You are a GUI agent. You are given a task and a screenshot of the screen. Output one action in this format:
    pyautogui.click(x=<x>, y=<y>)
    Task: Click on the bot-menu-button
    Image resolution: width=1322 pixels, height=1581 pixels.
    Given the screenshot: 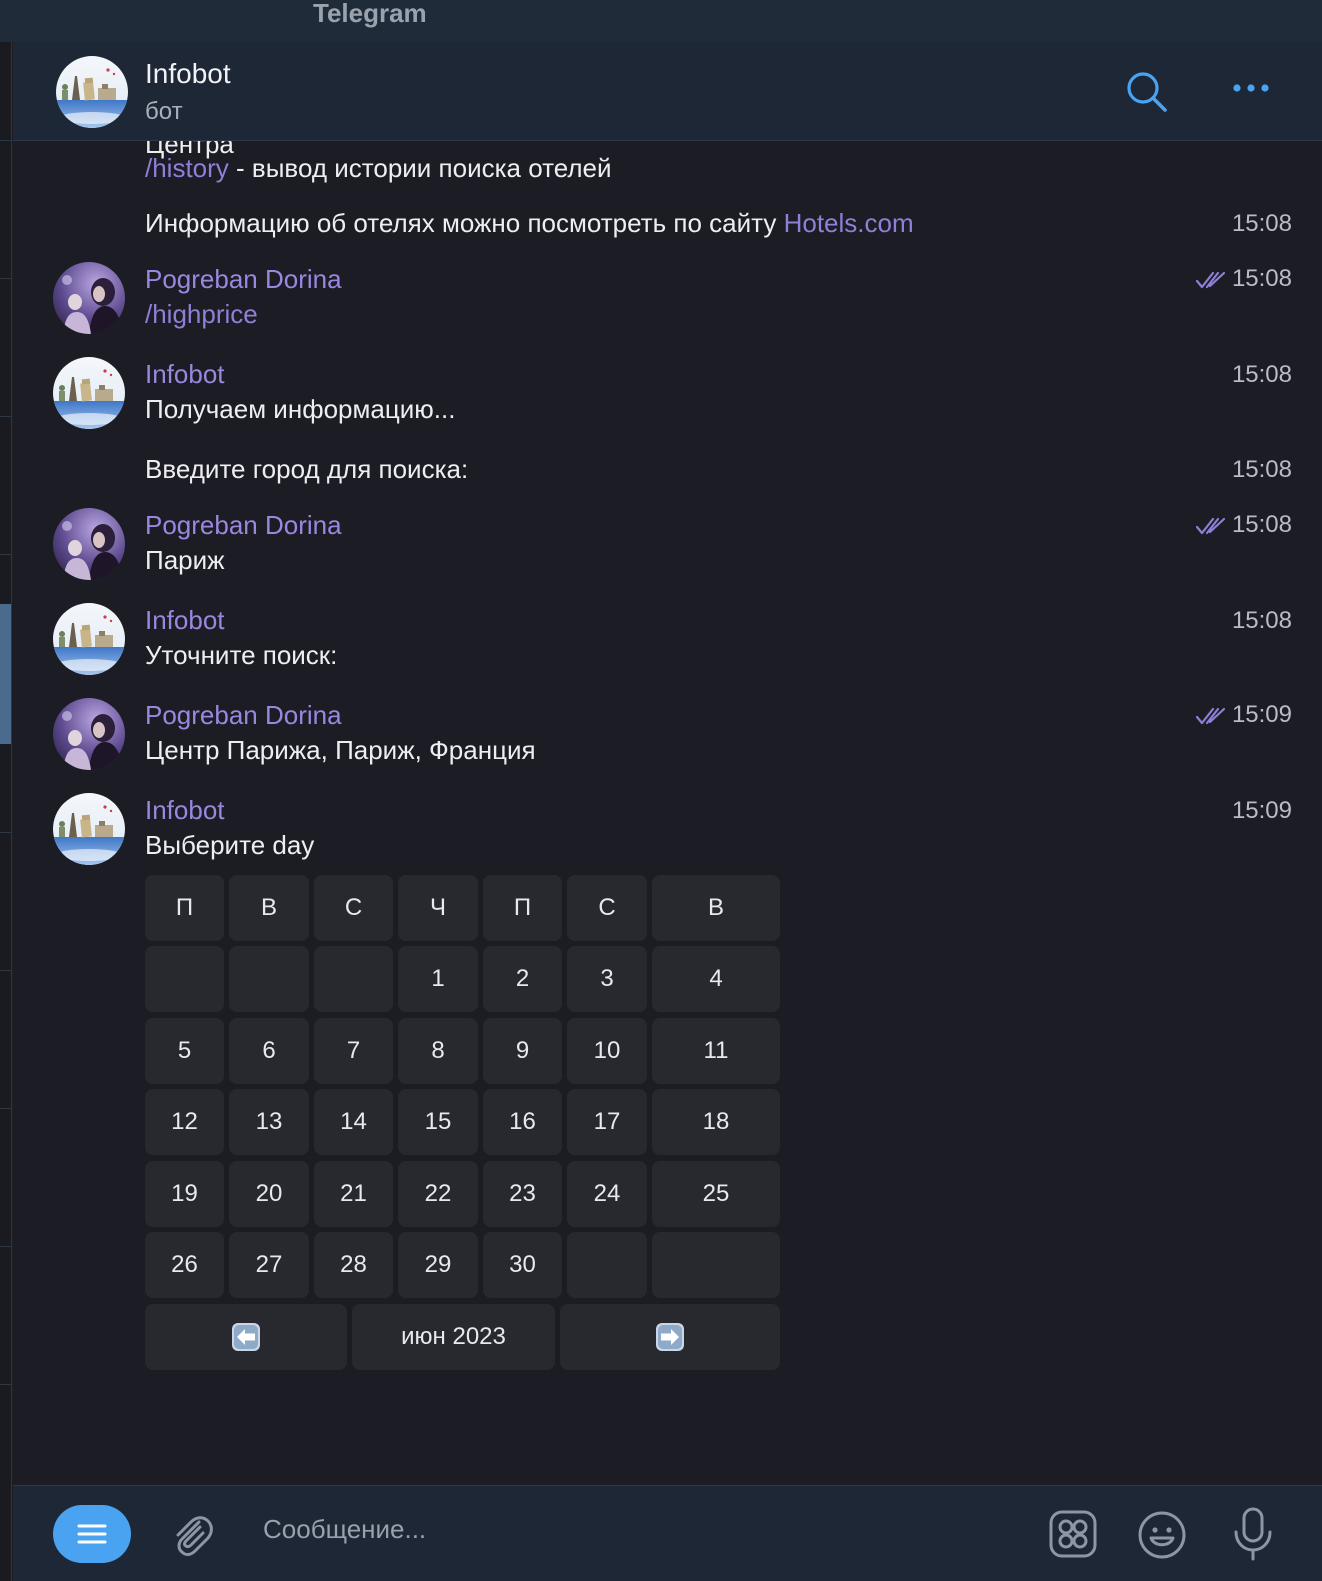 What is the action you would take?
    pyautogui.click(x=92, y=1534)
    